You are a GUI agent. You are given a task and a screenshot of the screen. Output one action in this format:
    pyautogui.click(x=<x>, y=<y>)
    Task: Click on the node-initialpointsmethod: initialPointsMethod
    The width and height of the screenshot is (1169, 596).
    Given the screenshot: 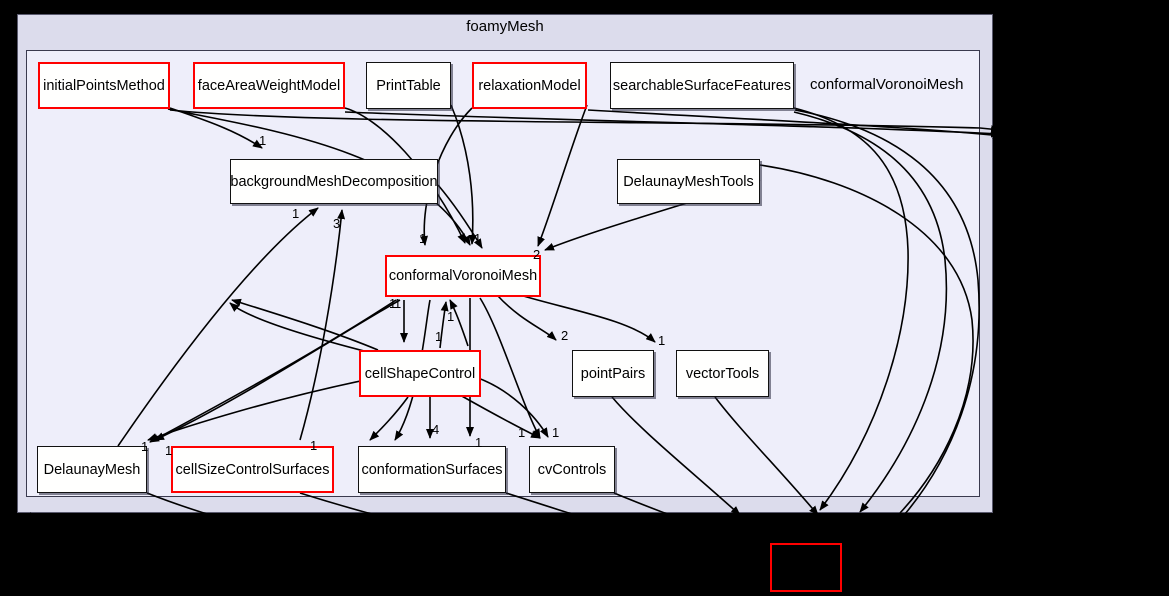 What is the action you would take?
    pyautogui.click(x=104, y=85)
    